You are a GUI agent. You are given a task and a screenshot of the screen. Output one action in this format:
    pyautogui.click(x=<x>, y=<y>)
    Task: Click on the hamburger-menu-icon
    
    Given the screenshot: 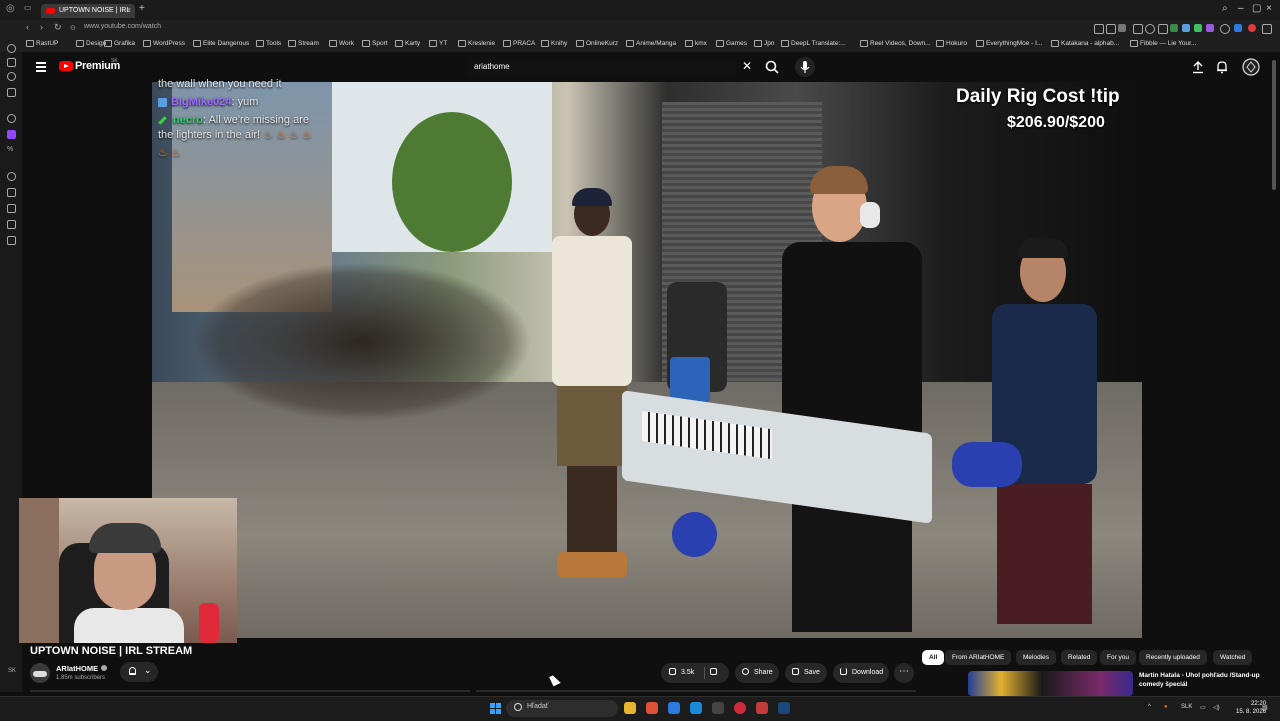 What is the action you would take?
    pyautogui.click(x=41, y=68)
    